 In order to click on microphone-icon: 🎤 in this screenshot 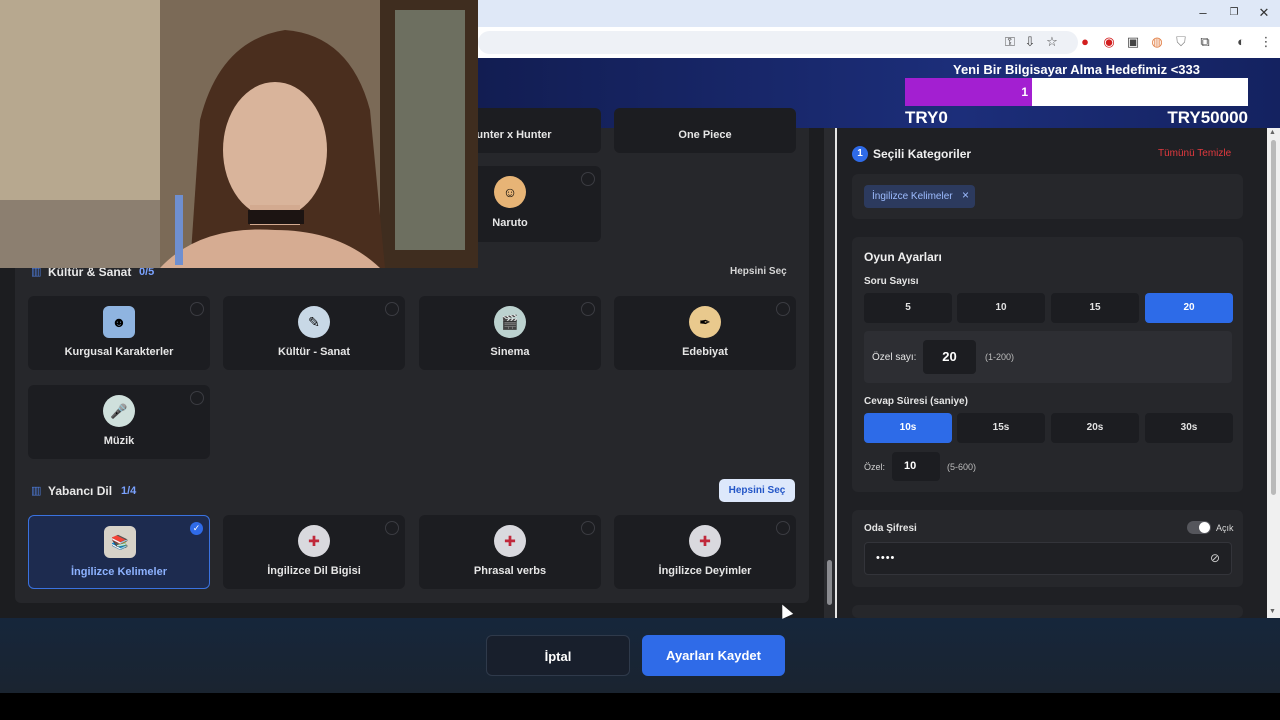, I will do `click(119, 411)`.